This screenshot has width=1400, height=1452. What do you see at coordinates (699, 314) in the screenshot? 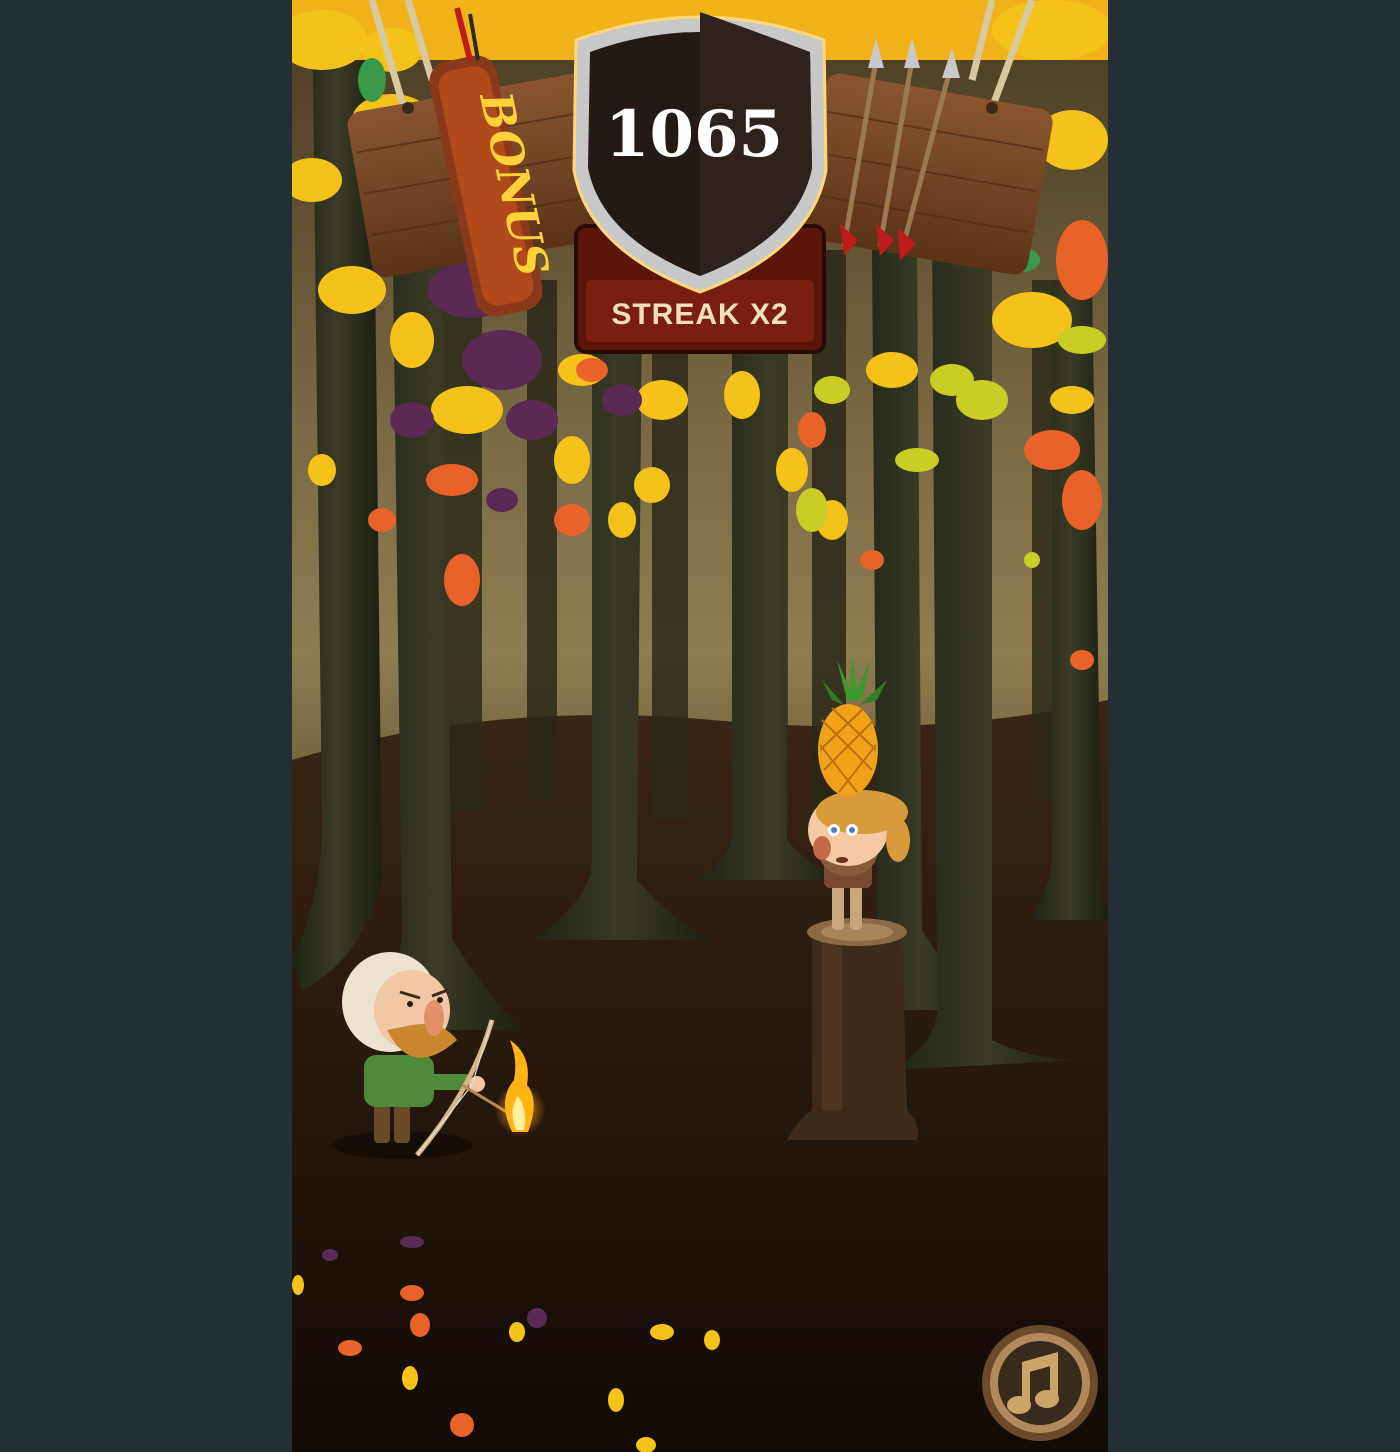
I see `streak-label: STREAK X2` at bounding box center [699, 314].